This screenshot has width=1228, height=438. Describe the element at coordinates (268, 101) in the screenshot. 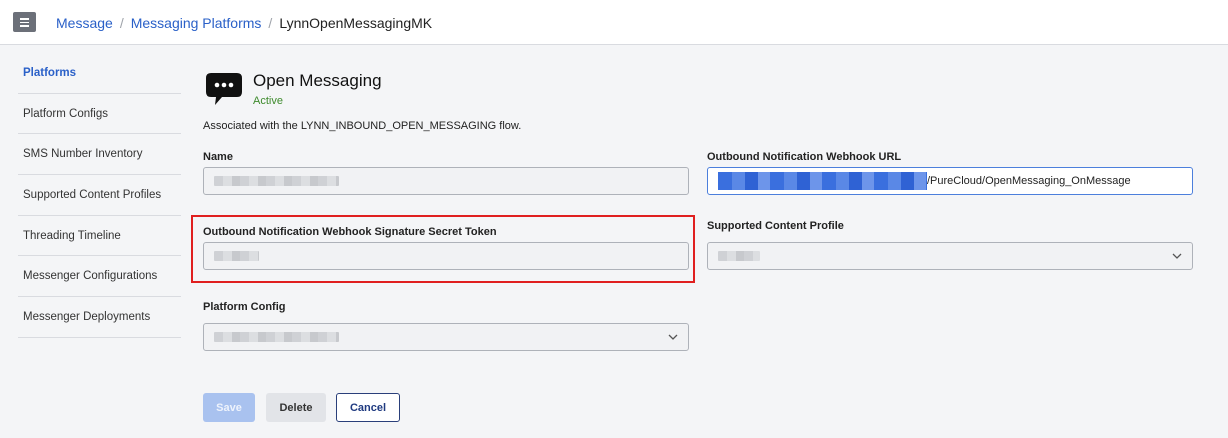

I see `platform-status-badge: Active` at that location.